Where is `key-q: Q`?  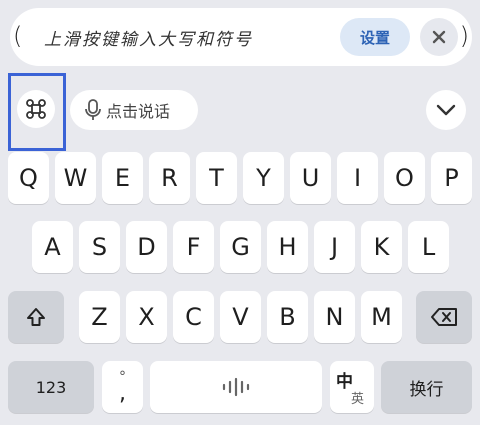
key-q: Q is located at coordinates (28, 178).